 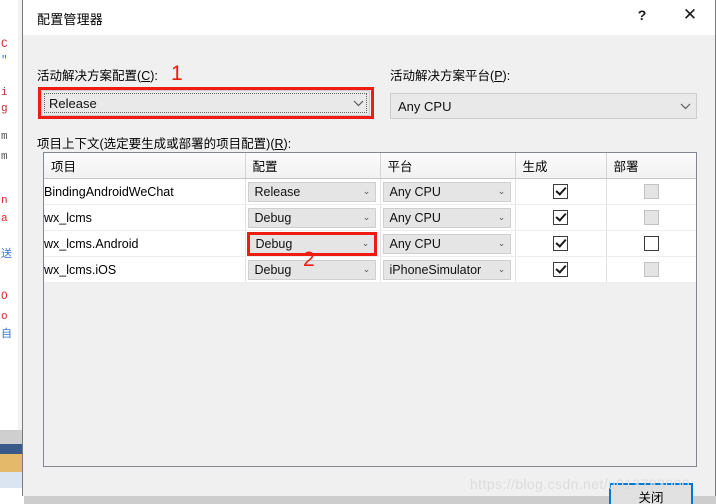 I want to click on cell-project-name: BindingAndroidWeChat, so click(x=145, y=191).